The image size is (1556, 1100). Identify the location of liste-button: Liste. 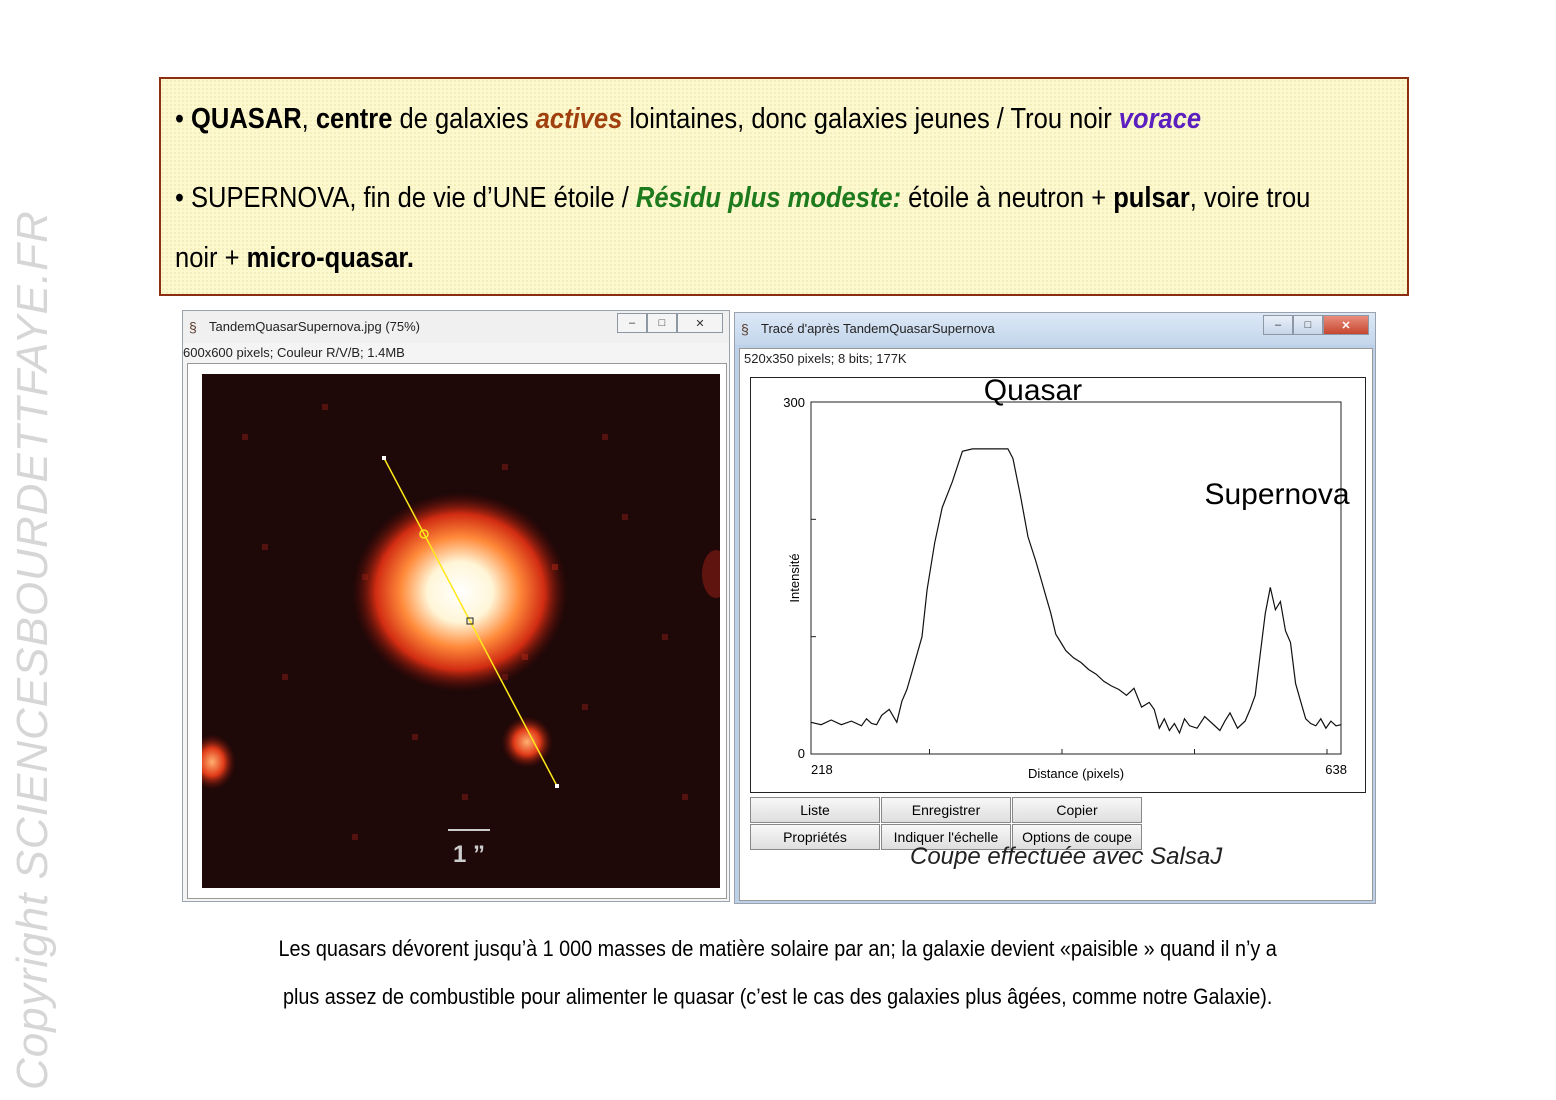
(815, 810).